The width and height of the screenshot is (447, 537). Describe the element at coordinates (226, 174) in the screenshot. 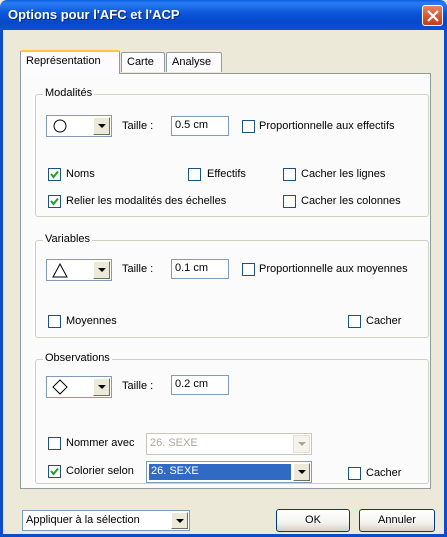

I see `effectifs-label: Effectifs` at that location.